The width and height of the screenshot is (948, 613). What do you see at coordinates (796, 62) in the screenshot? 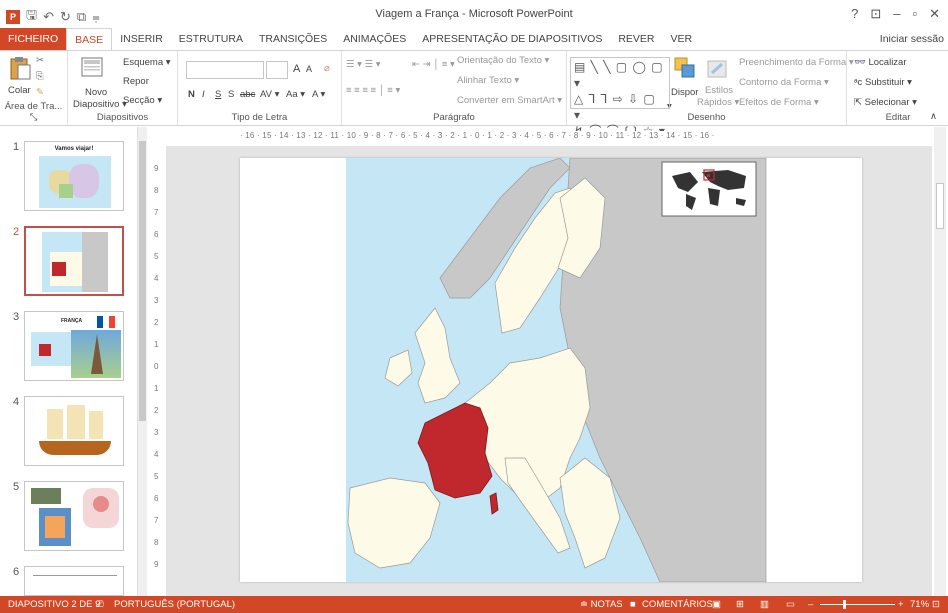
I see `shape-fill-button: Preenchimento da Forma ▾` at bounding box center [796, 62].